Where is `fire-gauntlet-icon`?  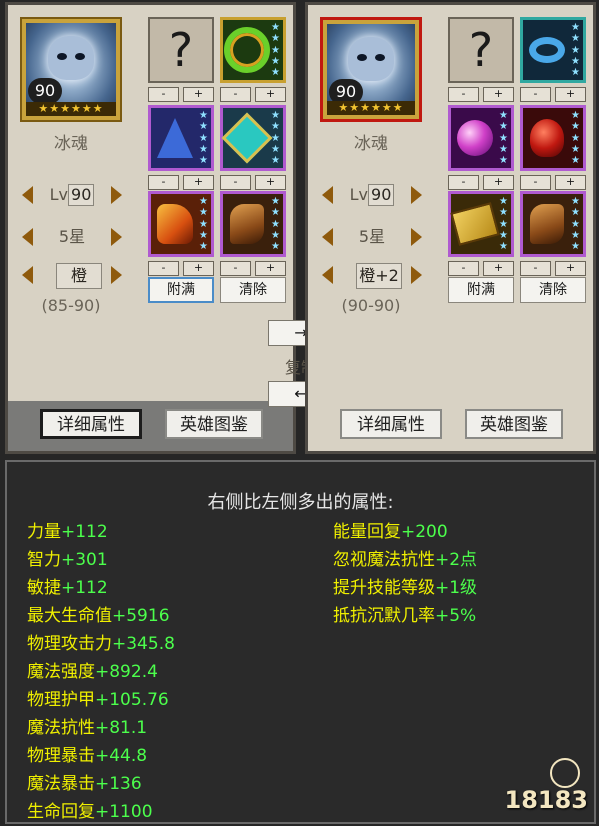
fire-gauntlet-icon is located at coordinates (175, 224).